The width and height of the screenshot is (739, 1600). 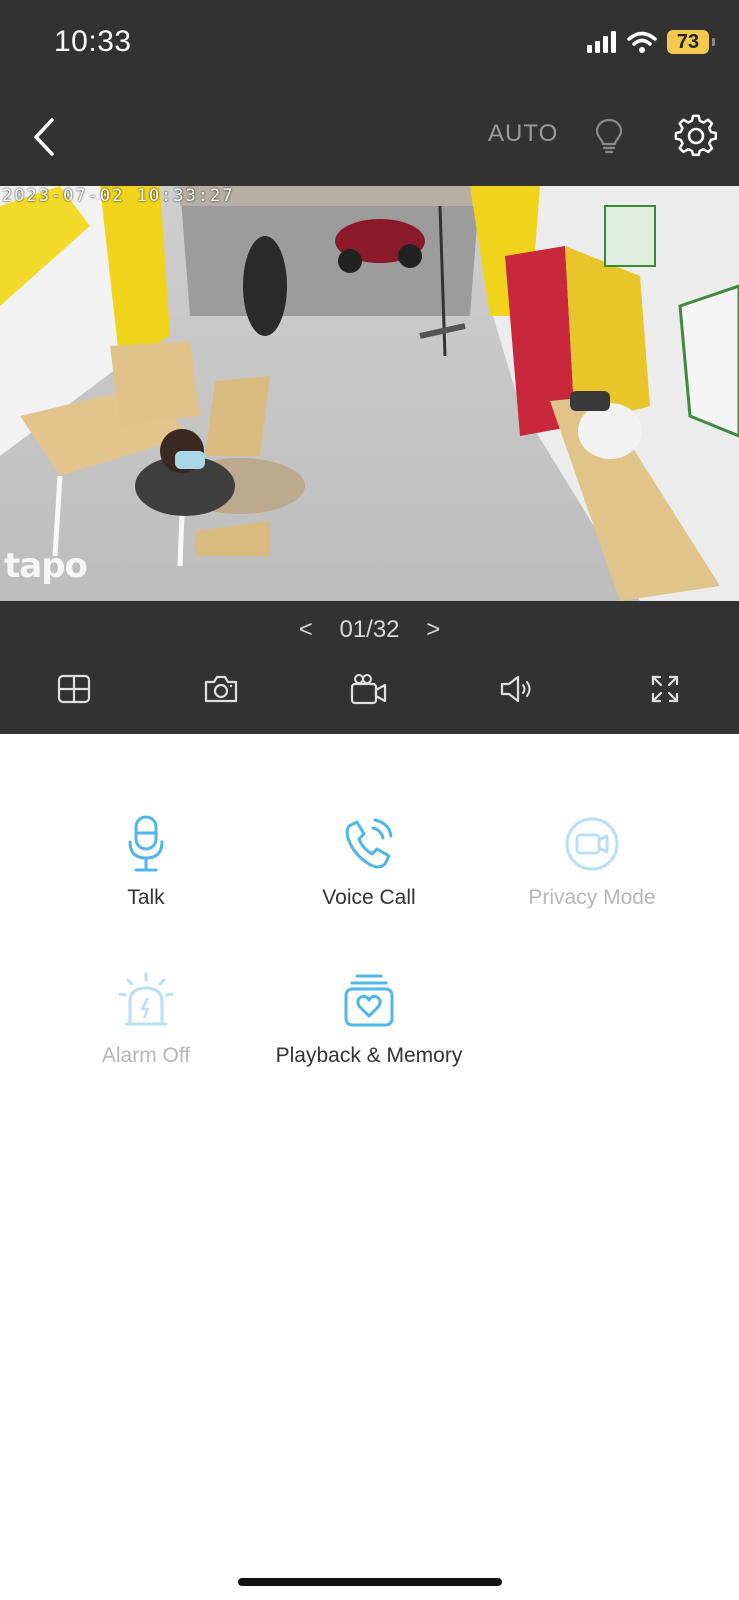 What do you see at coordinates (369, 93) in the screenshot?
I see `top-header: 10:33 73 AUTO` at bounding box center [369, 93].